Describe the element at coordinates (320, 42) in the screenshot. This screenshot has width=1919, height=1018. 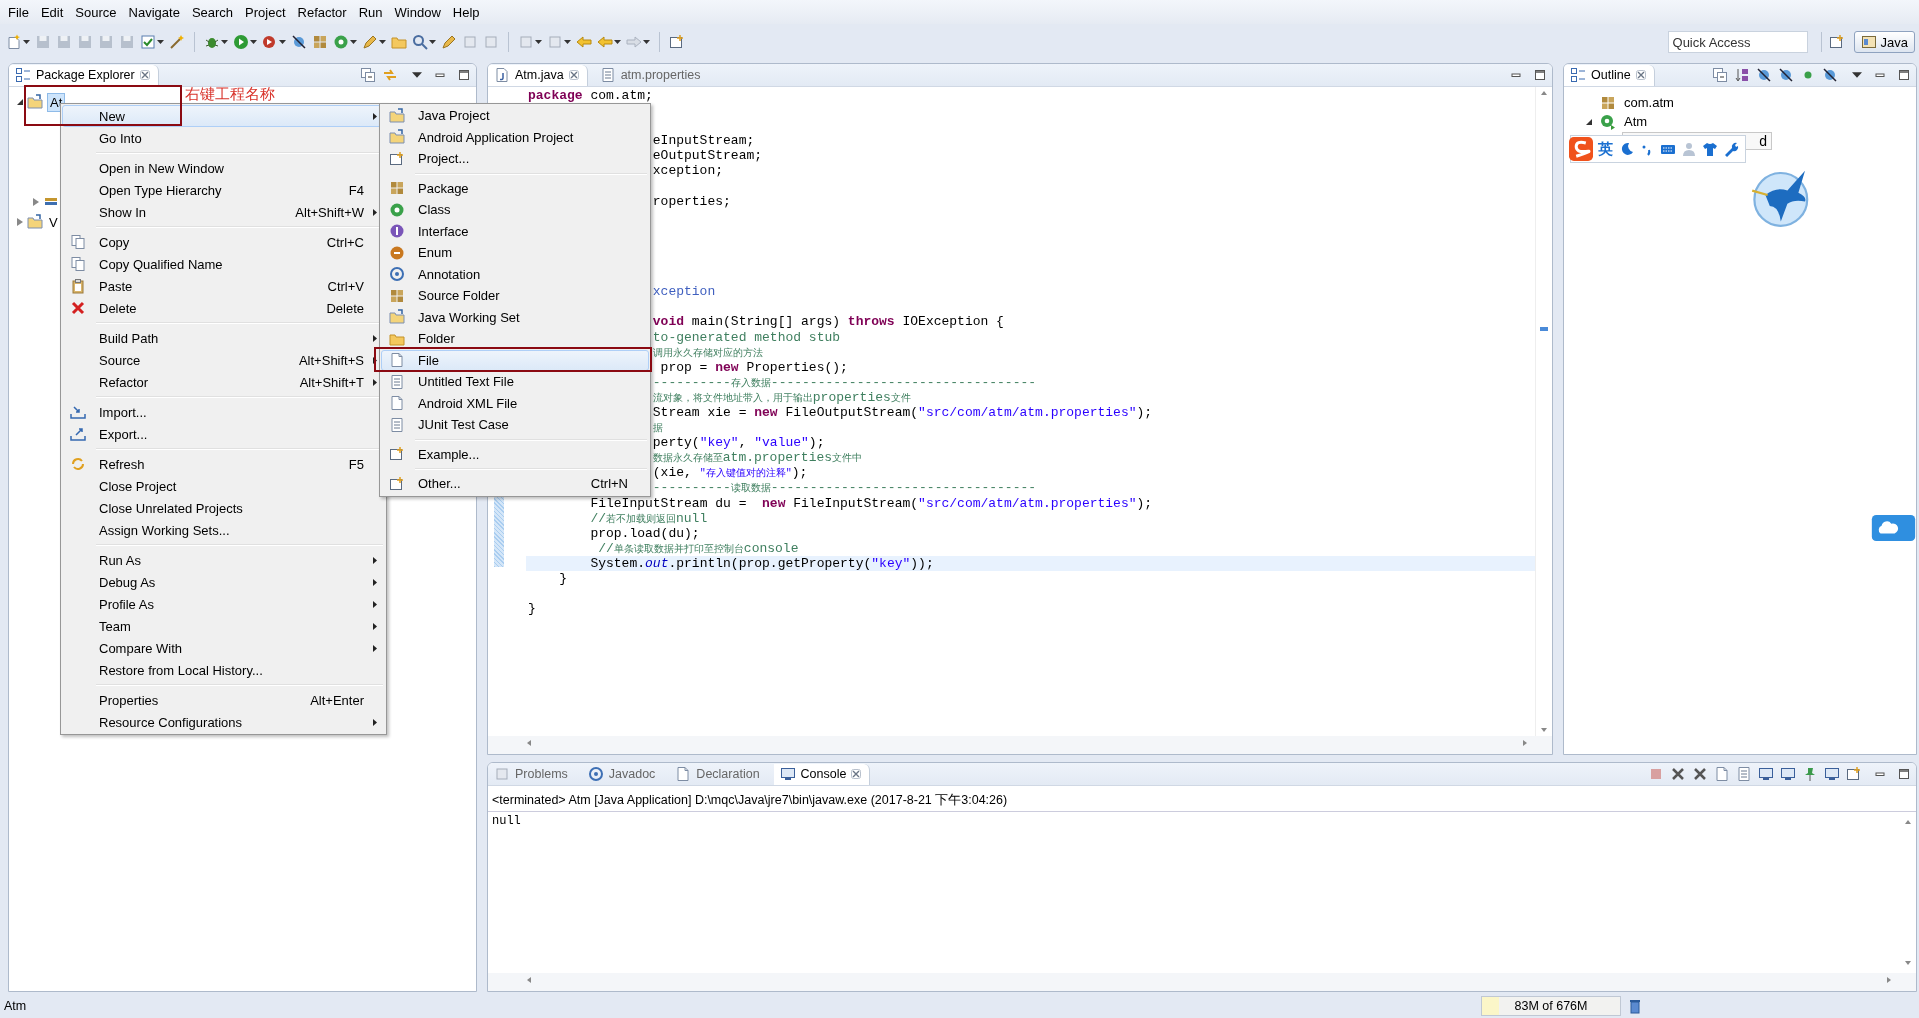
I see `grid-icon` at that location.